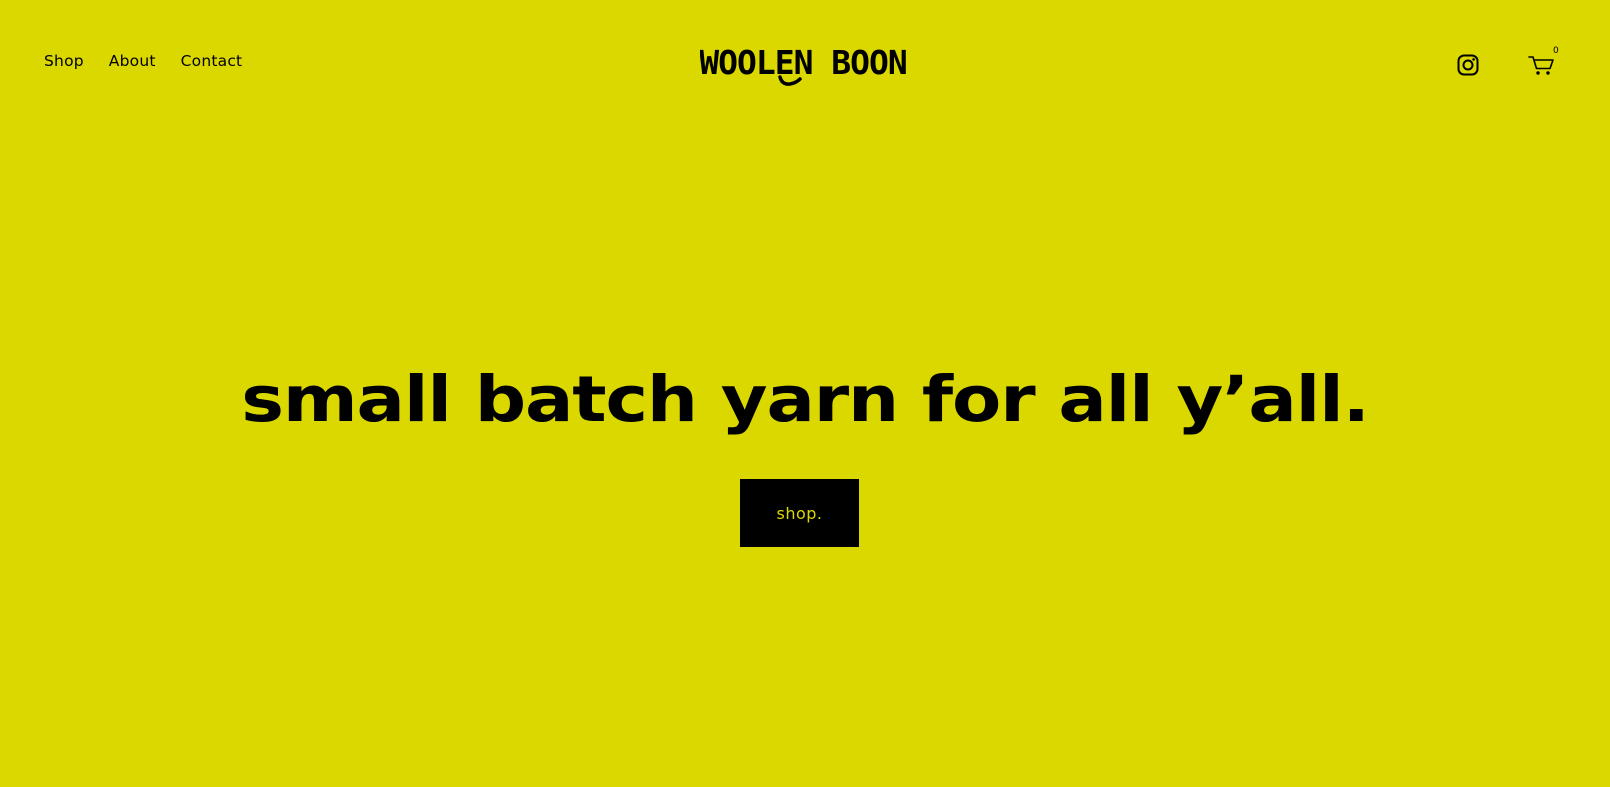 The width and height of the screenshot is (1610, 787). I want to click on cart-count-badge: 0, so click(1556, 51).